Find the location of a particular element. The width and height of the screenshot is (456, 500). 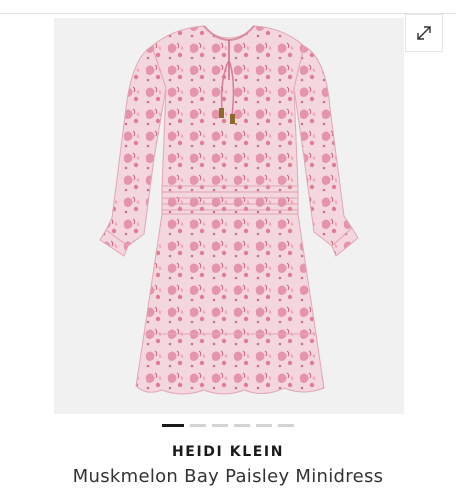

gallery-pagination is located at coordinates (228, 425).